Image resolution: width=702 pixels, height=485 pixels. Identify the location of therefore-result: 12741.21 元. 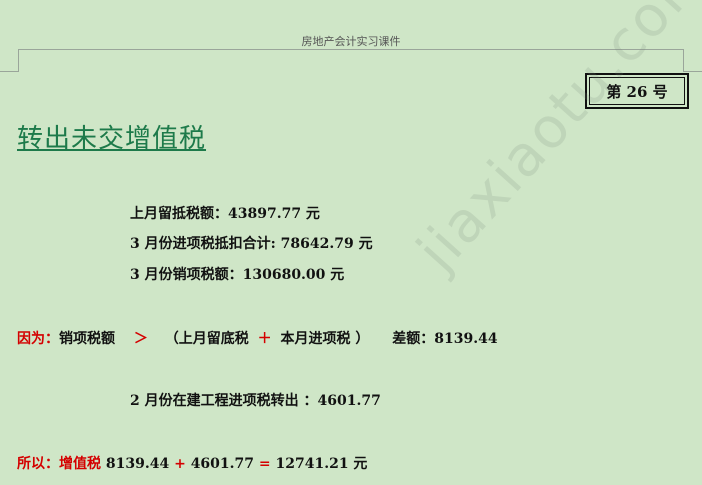
(321, 464).